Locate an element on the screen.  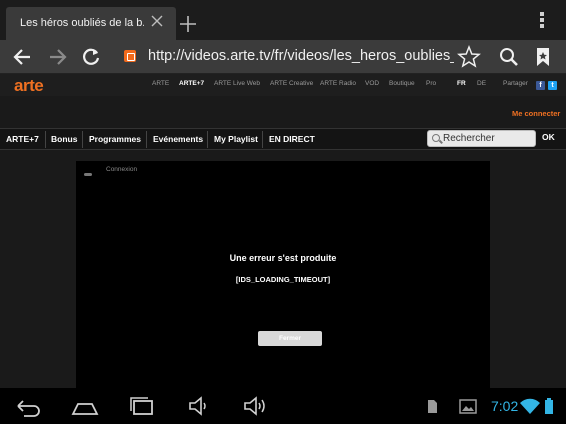
nav-link-boutique: Boutique is located at coordinates (402, 83).